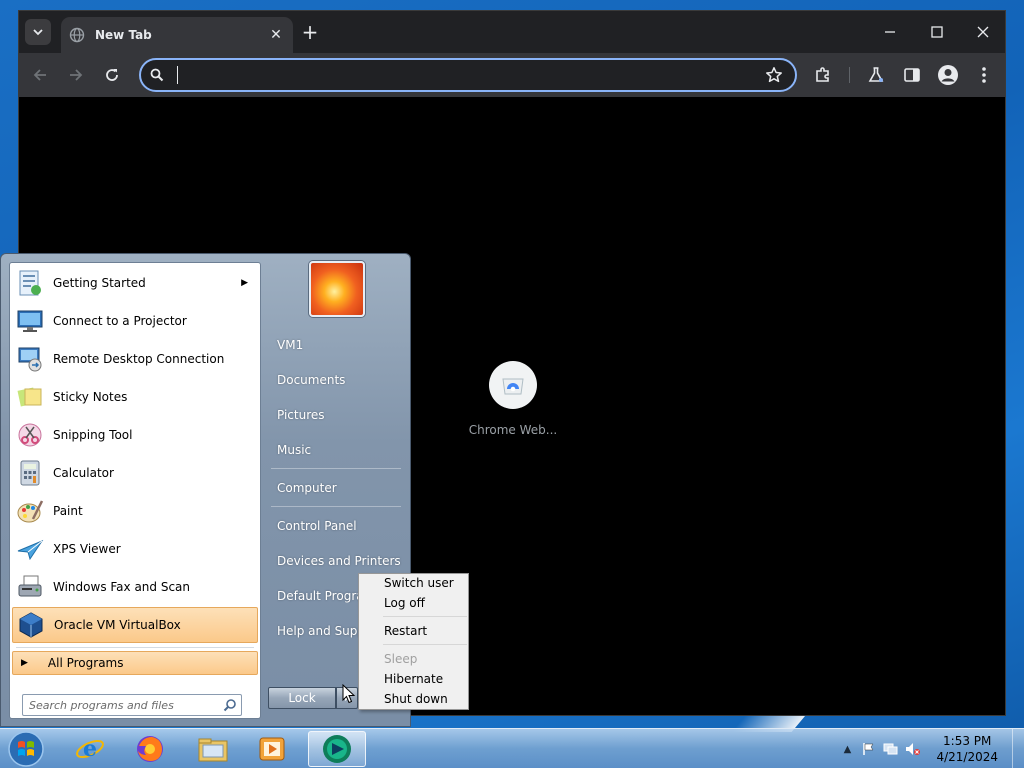 The height and width of the screenshot is (768, 1024). What do you see at coordinates (967, 741) in the screenshot?
I see `clock-time: 1:53 PM` at bounding box center [967, 741].